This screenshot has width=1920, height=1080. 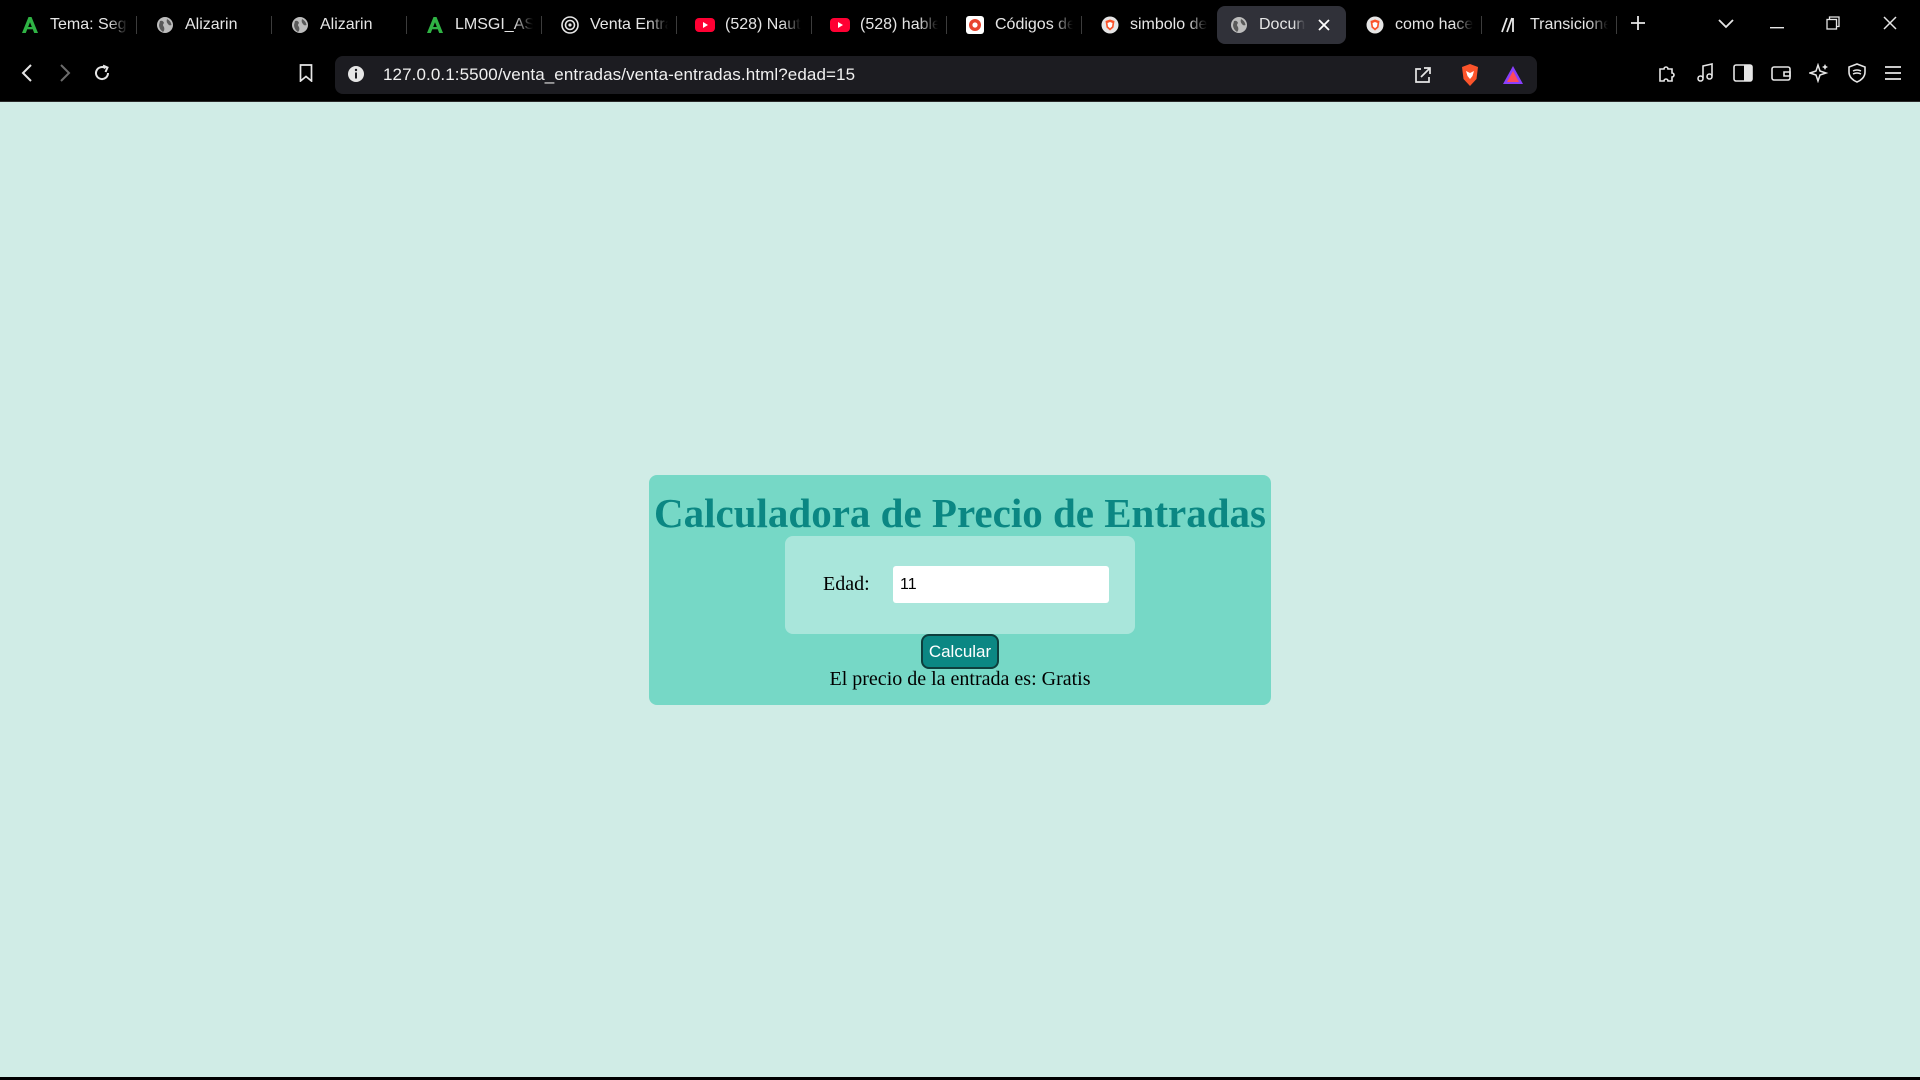 What do you see at coordinates (1169, 24) in the screenshot?
I see `tab-title: simbolo de` at bounding box center [1169, 24].